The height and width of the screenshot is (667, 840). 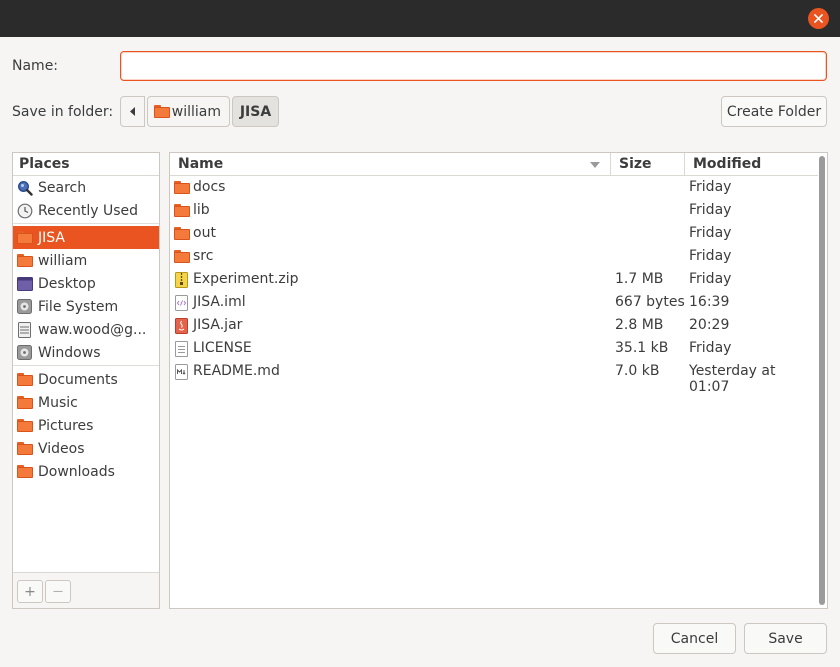 What do you see at coordinates (86, 352) in the screenshot?
I see `place-windows: Windows` at bounding box center [86, 352].